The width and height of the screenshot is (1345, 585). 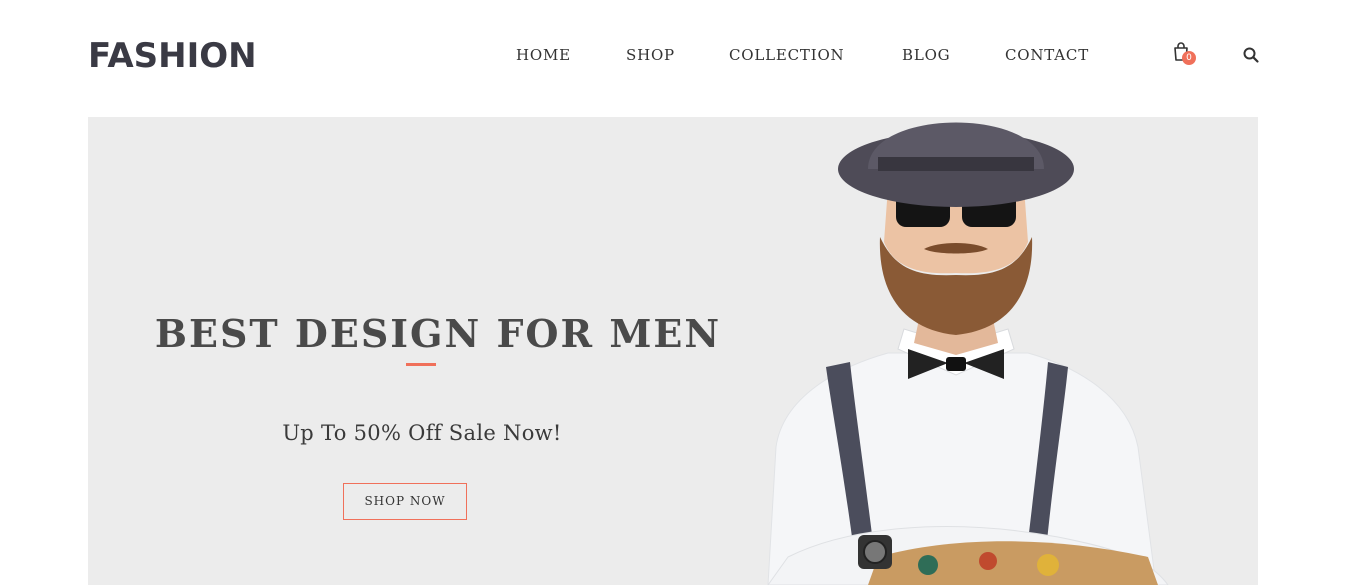 I want to click on nav-item-home: HOME, so click(x=543, y=55).